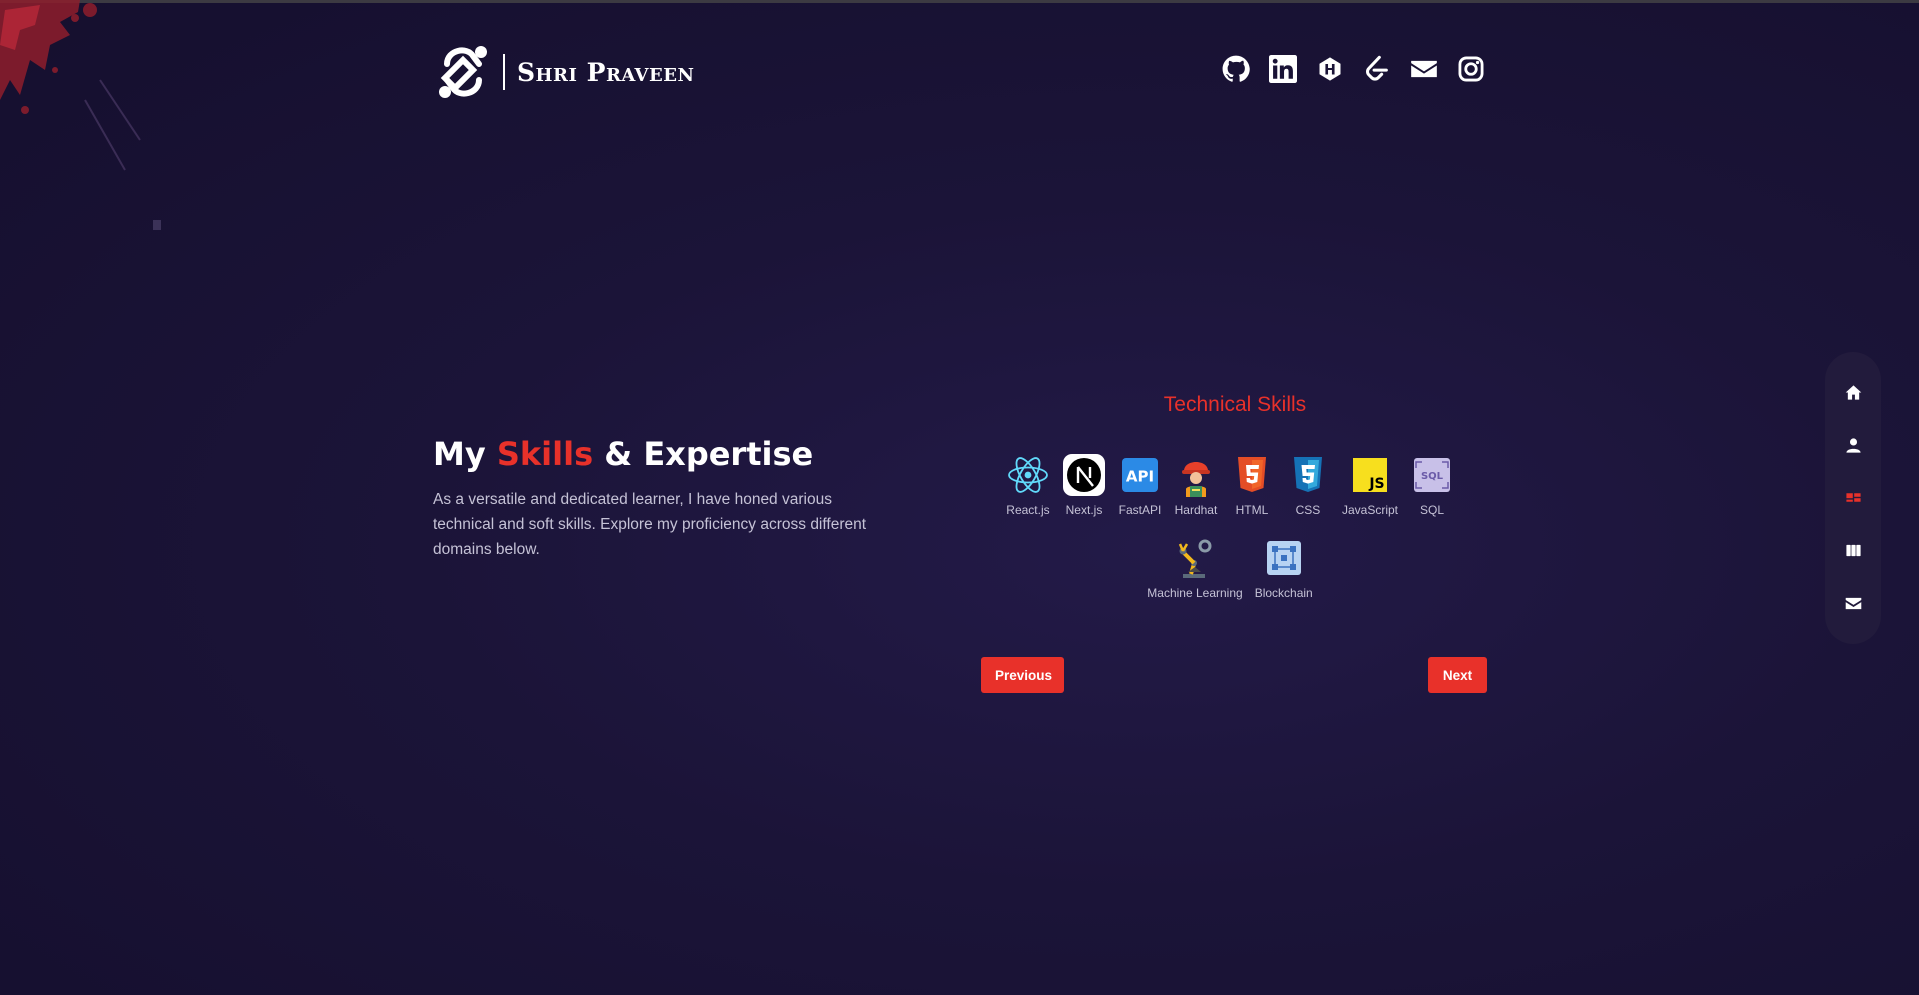 The width and height of the screenshot is (1919, 995). I want to click on skills-category-title: Technical Skills, so click(1235, 404).